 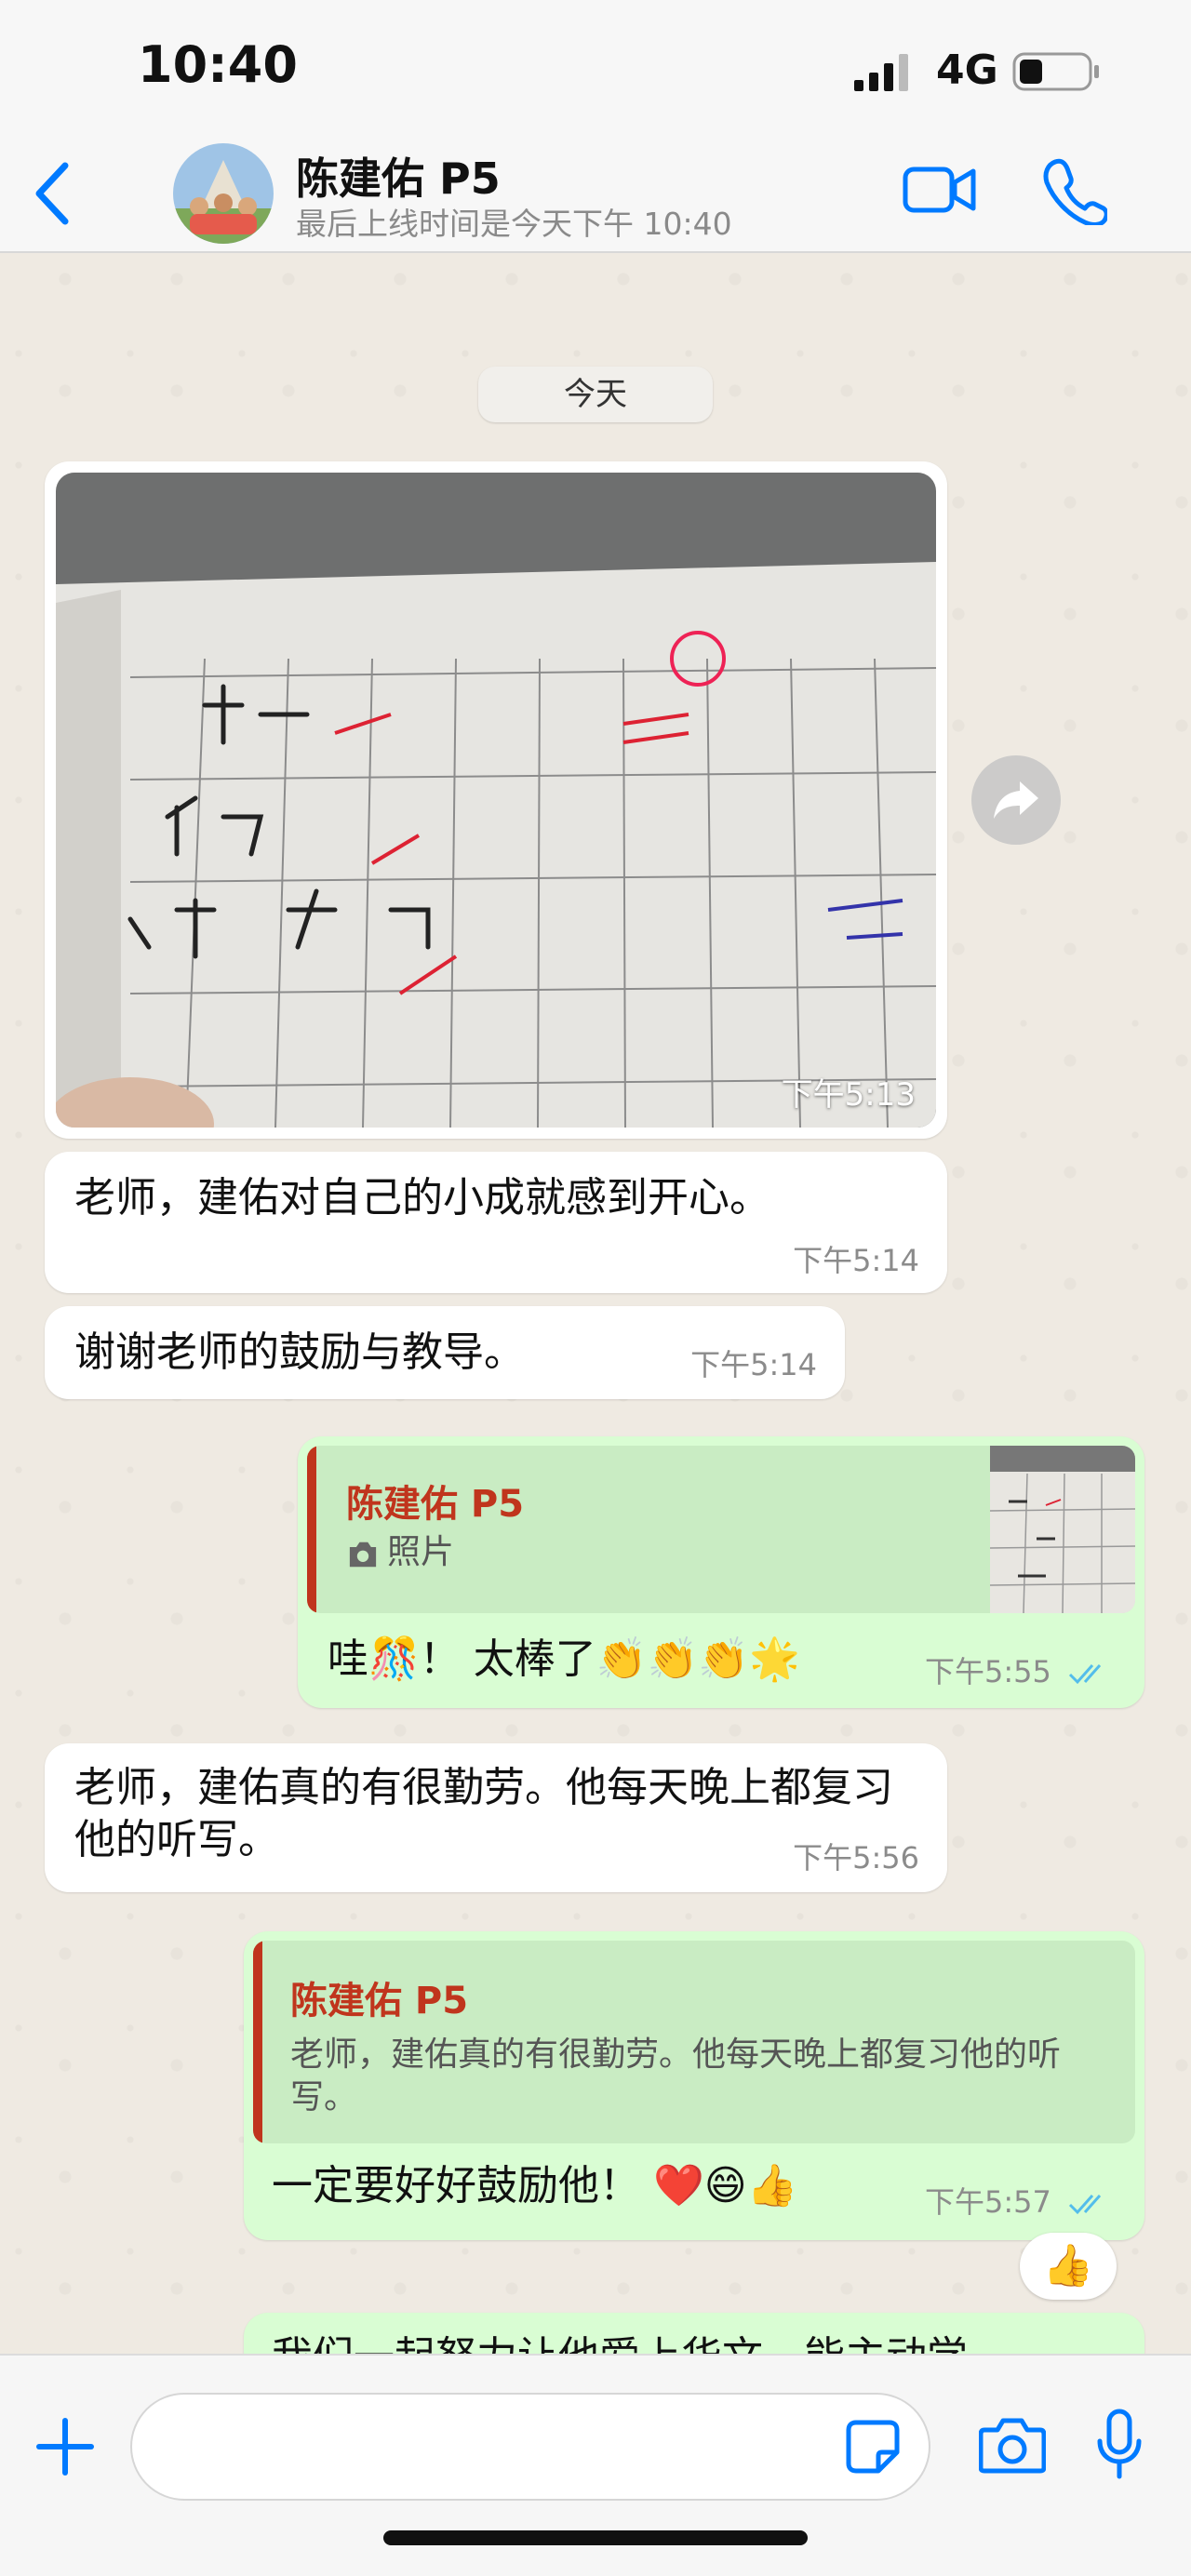 I want to click on network-label: 4G, so click(x=967, y=70).